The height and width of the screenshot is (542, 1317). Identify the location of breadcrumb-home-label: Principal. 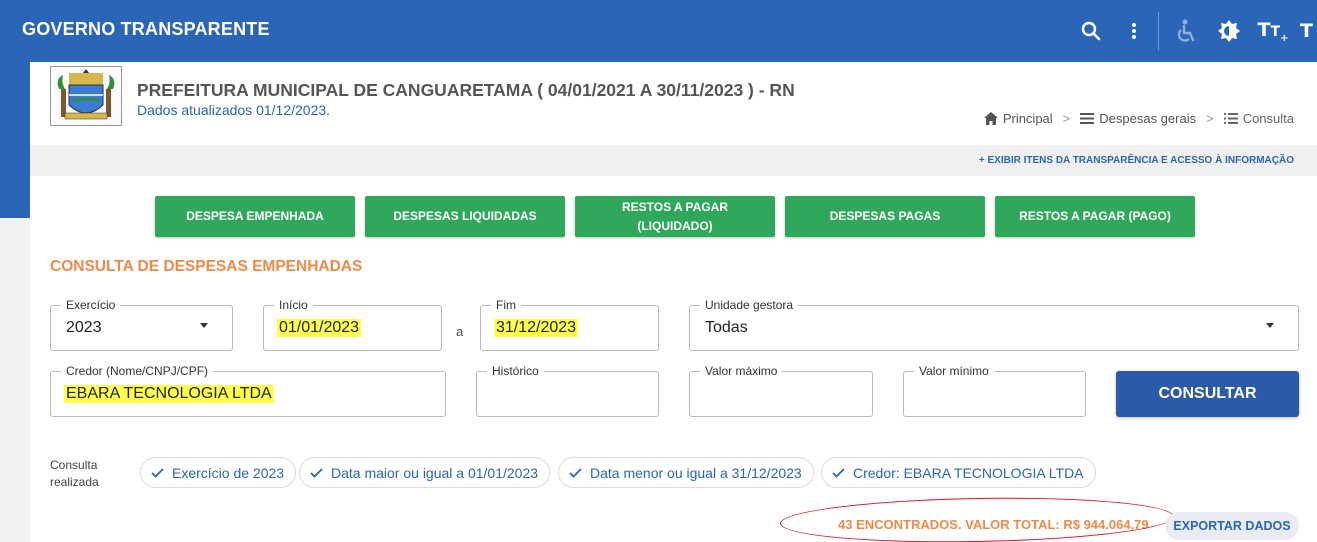
(1027, 118).